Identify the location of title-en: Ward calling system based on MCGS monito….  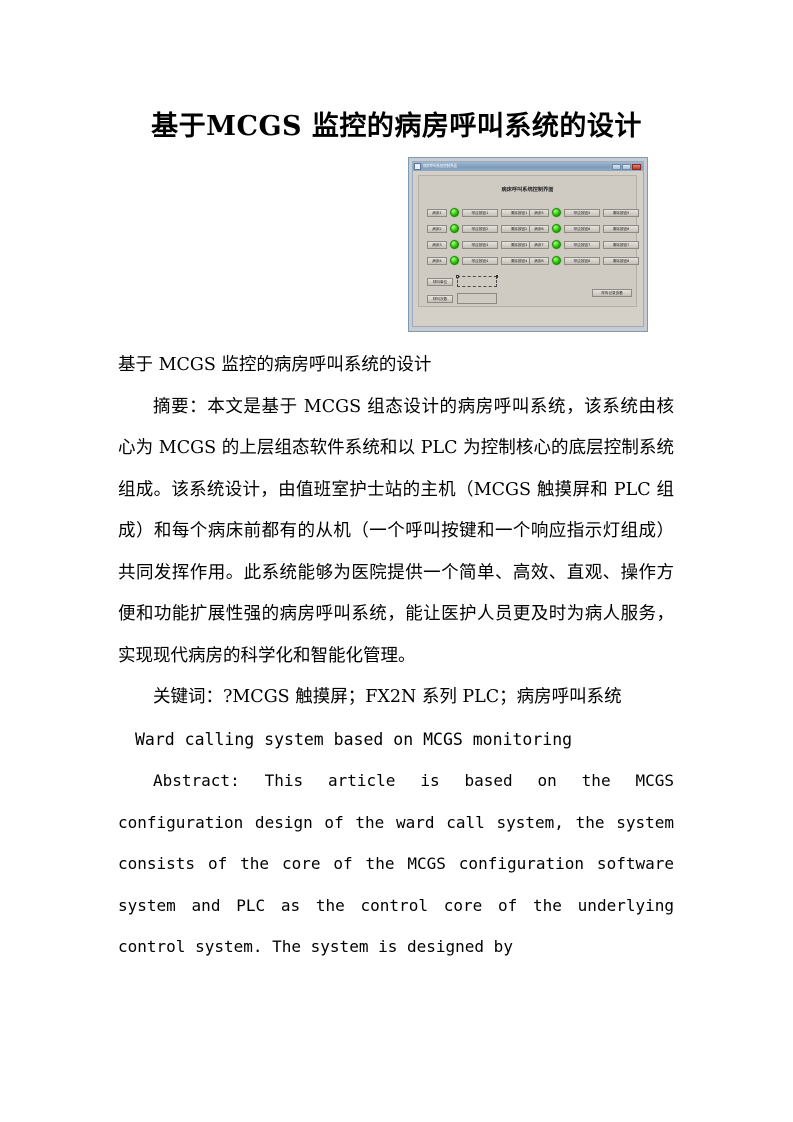
(354, 739).